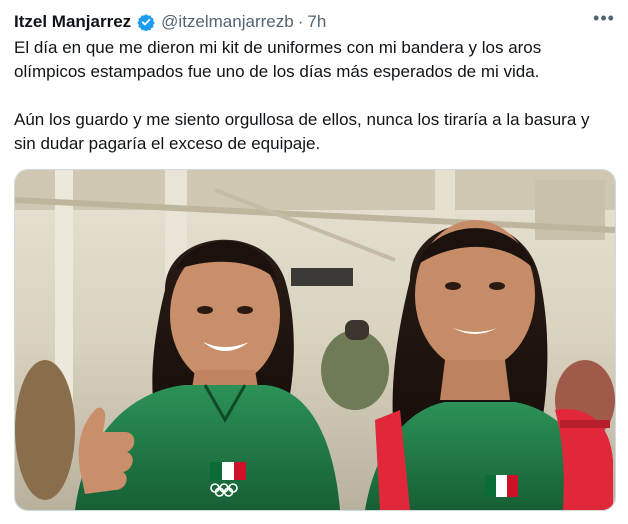  I want to click on author-handle: @itzelmanjarrezb, so click(227, 22).